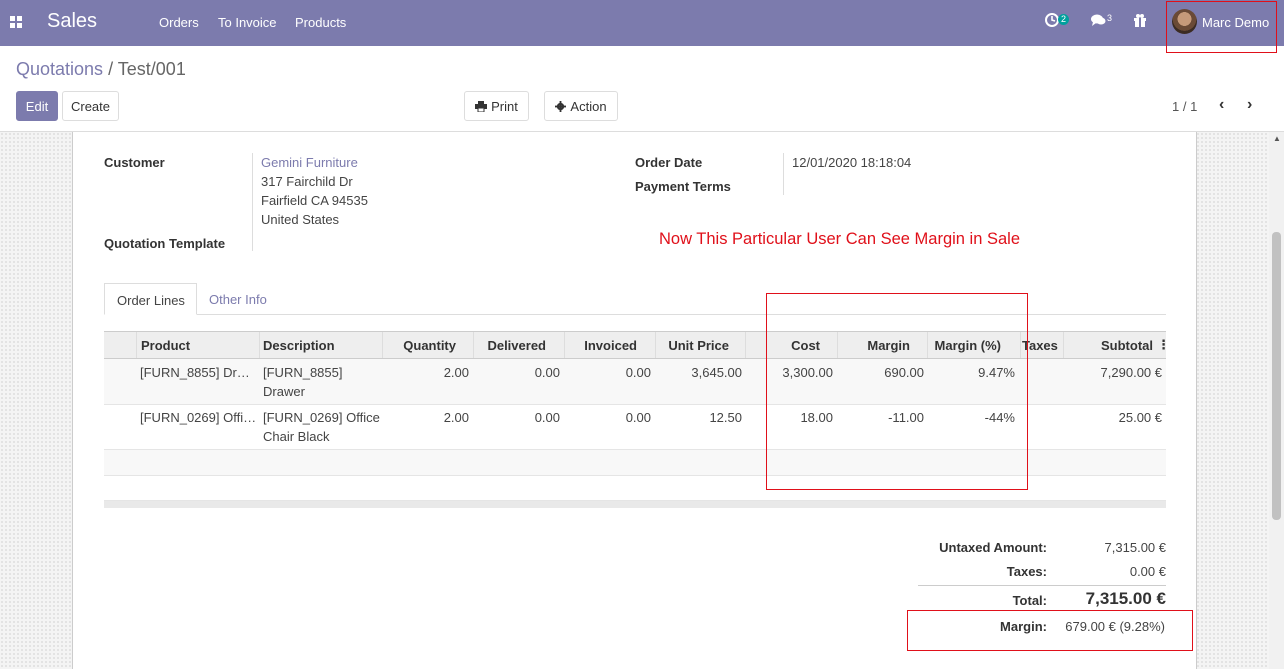  I want to click on payment-terms-label: Payment Terms, so click(683, 186).